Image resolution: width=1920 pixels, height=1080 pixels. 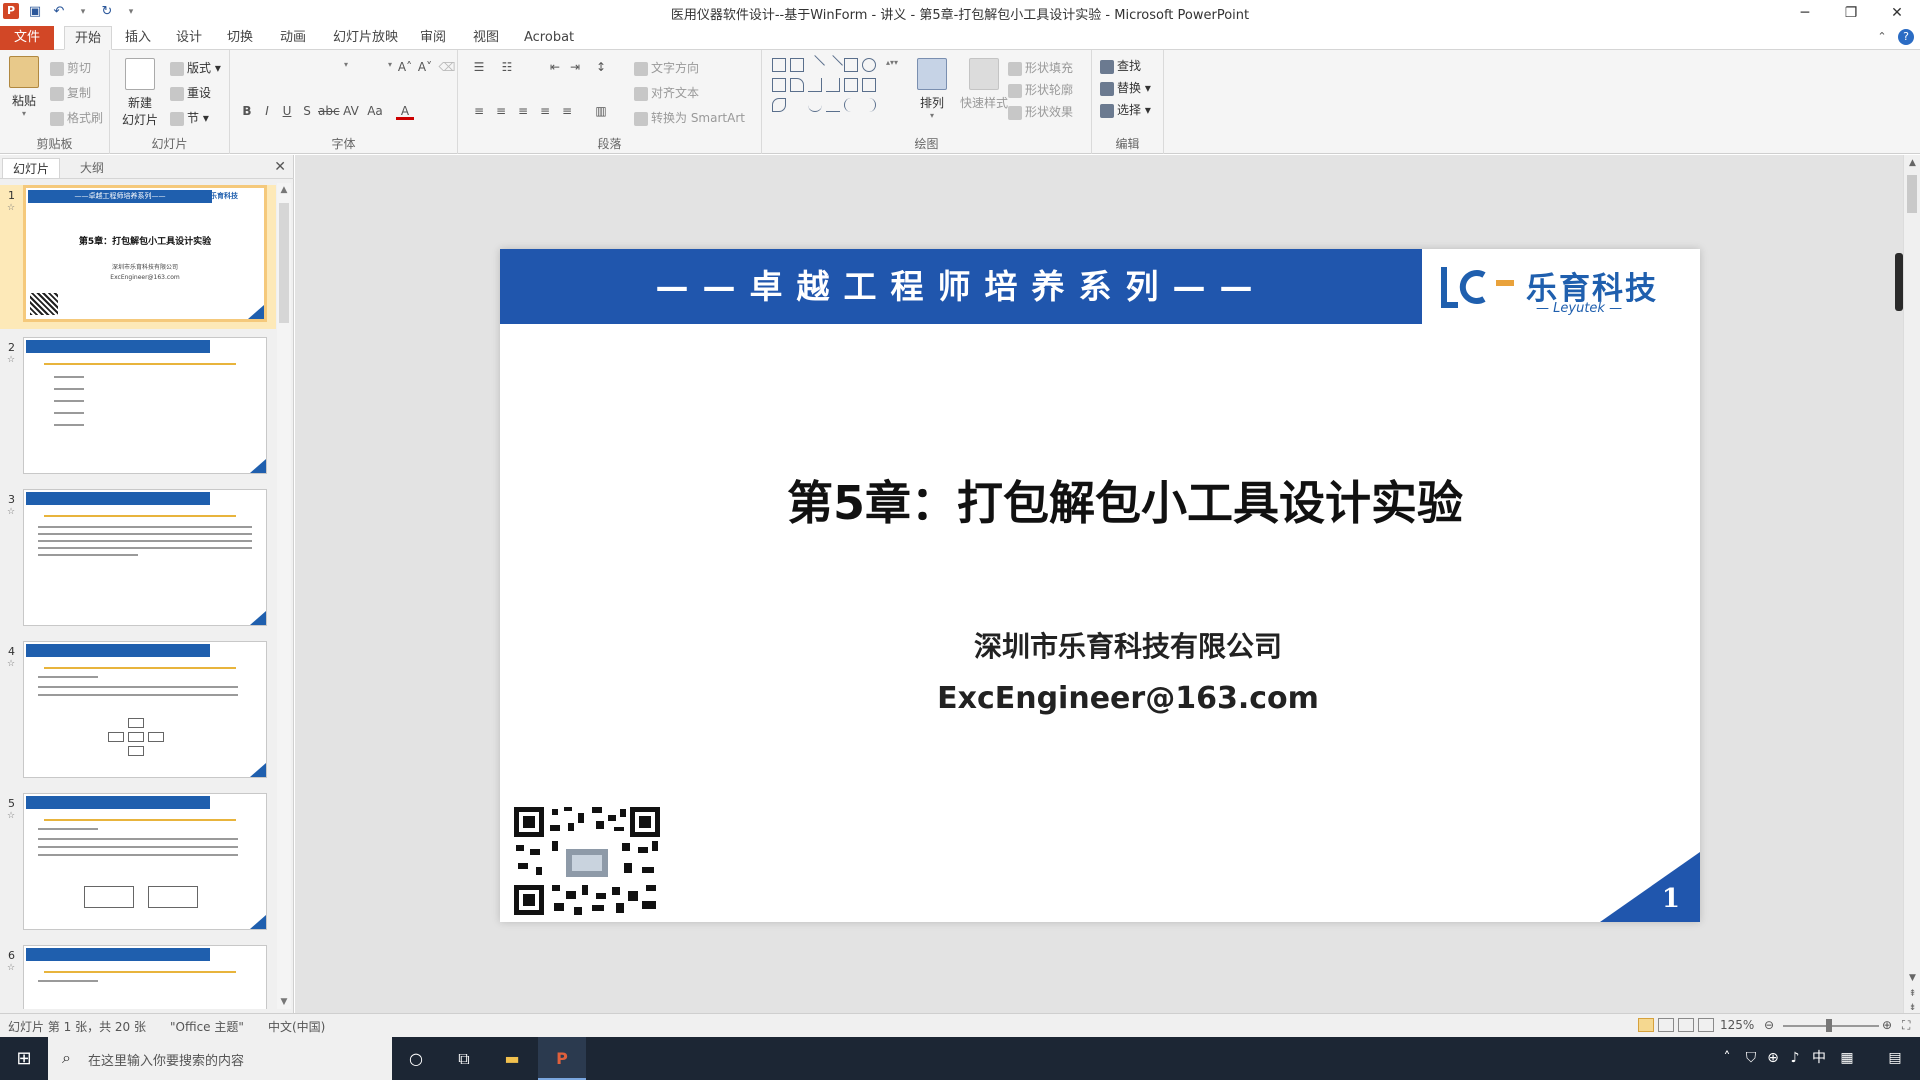 What do you see at coordinates (479, 111) in the screenshot?
I see `align-left-icon: ≡` at bounding box center [479, 111].